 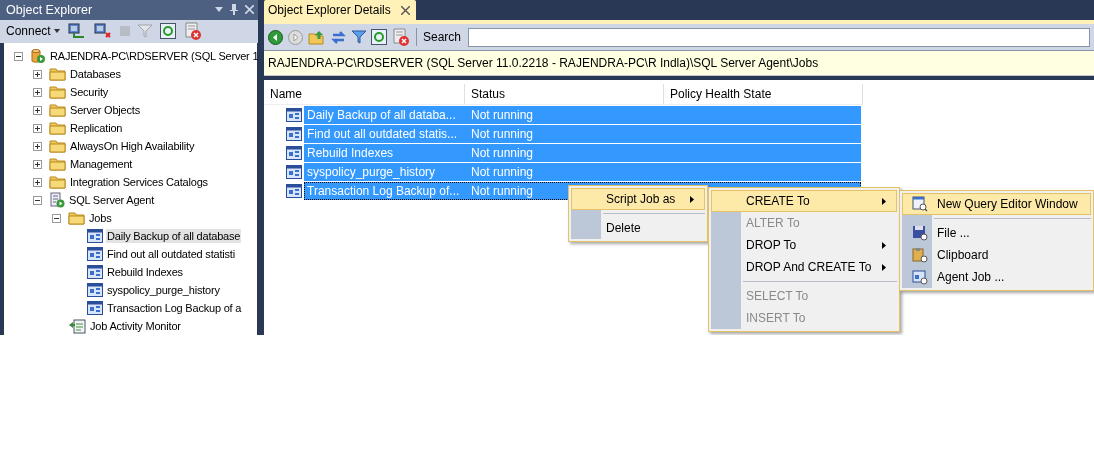 What do you see at coordinates (350, 152) in the screenshot?
I see `table-cell-text: Rebuild Indexes` at bounding box center [350, 152].